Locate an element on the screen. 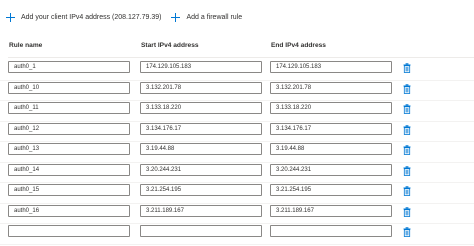 The width and height of the screenshot is (474, 246). rule-row: auth0_13 3.19.44.88 3.19.44.88 is located at coordinates (237, 152).